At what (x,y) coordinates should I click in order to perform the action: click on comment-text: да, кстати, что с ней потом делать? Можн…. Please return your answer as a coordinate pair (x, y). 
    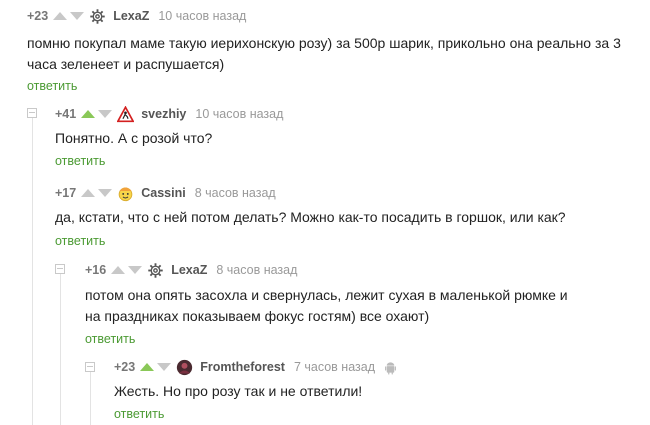
    Looking at the image, I should click on (310, 217).